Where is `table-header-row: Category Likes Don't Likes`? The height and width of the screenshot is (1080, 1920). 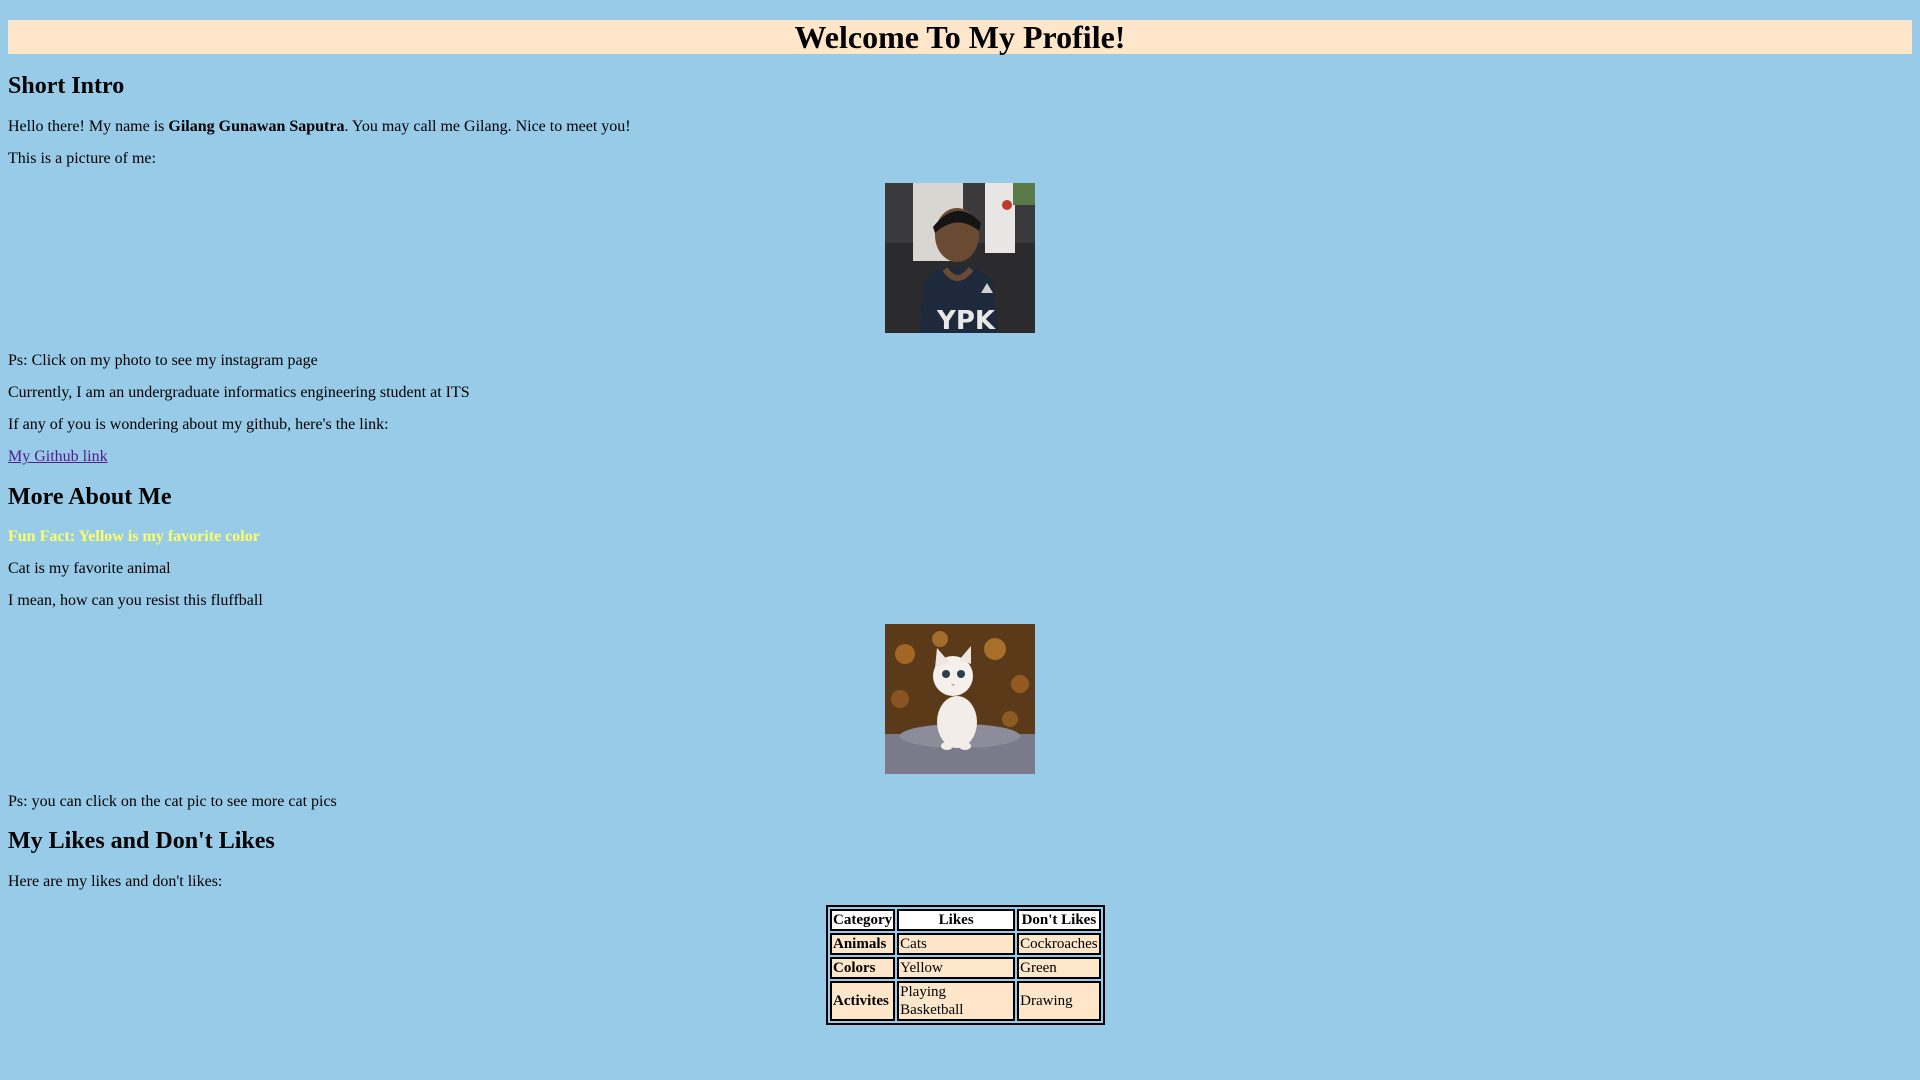 table-header-row: Category Likes Don't Likes is located at coordinates (965, 920).